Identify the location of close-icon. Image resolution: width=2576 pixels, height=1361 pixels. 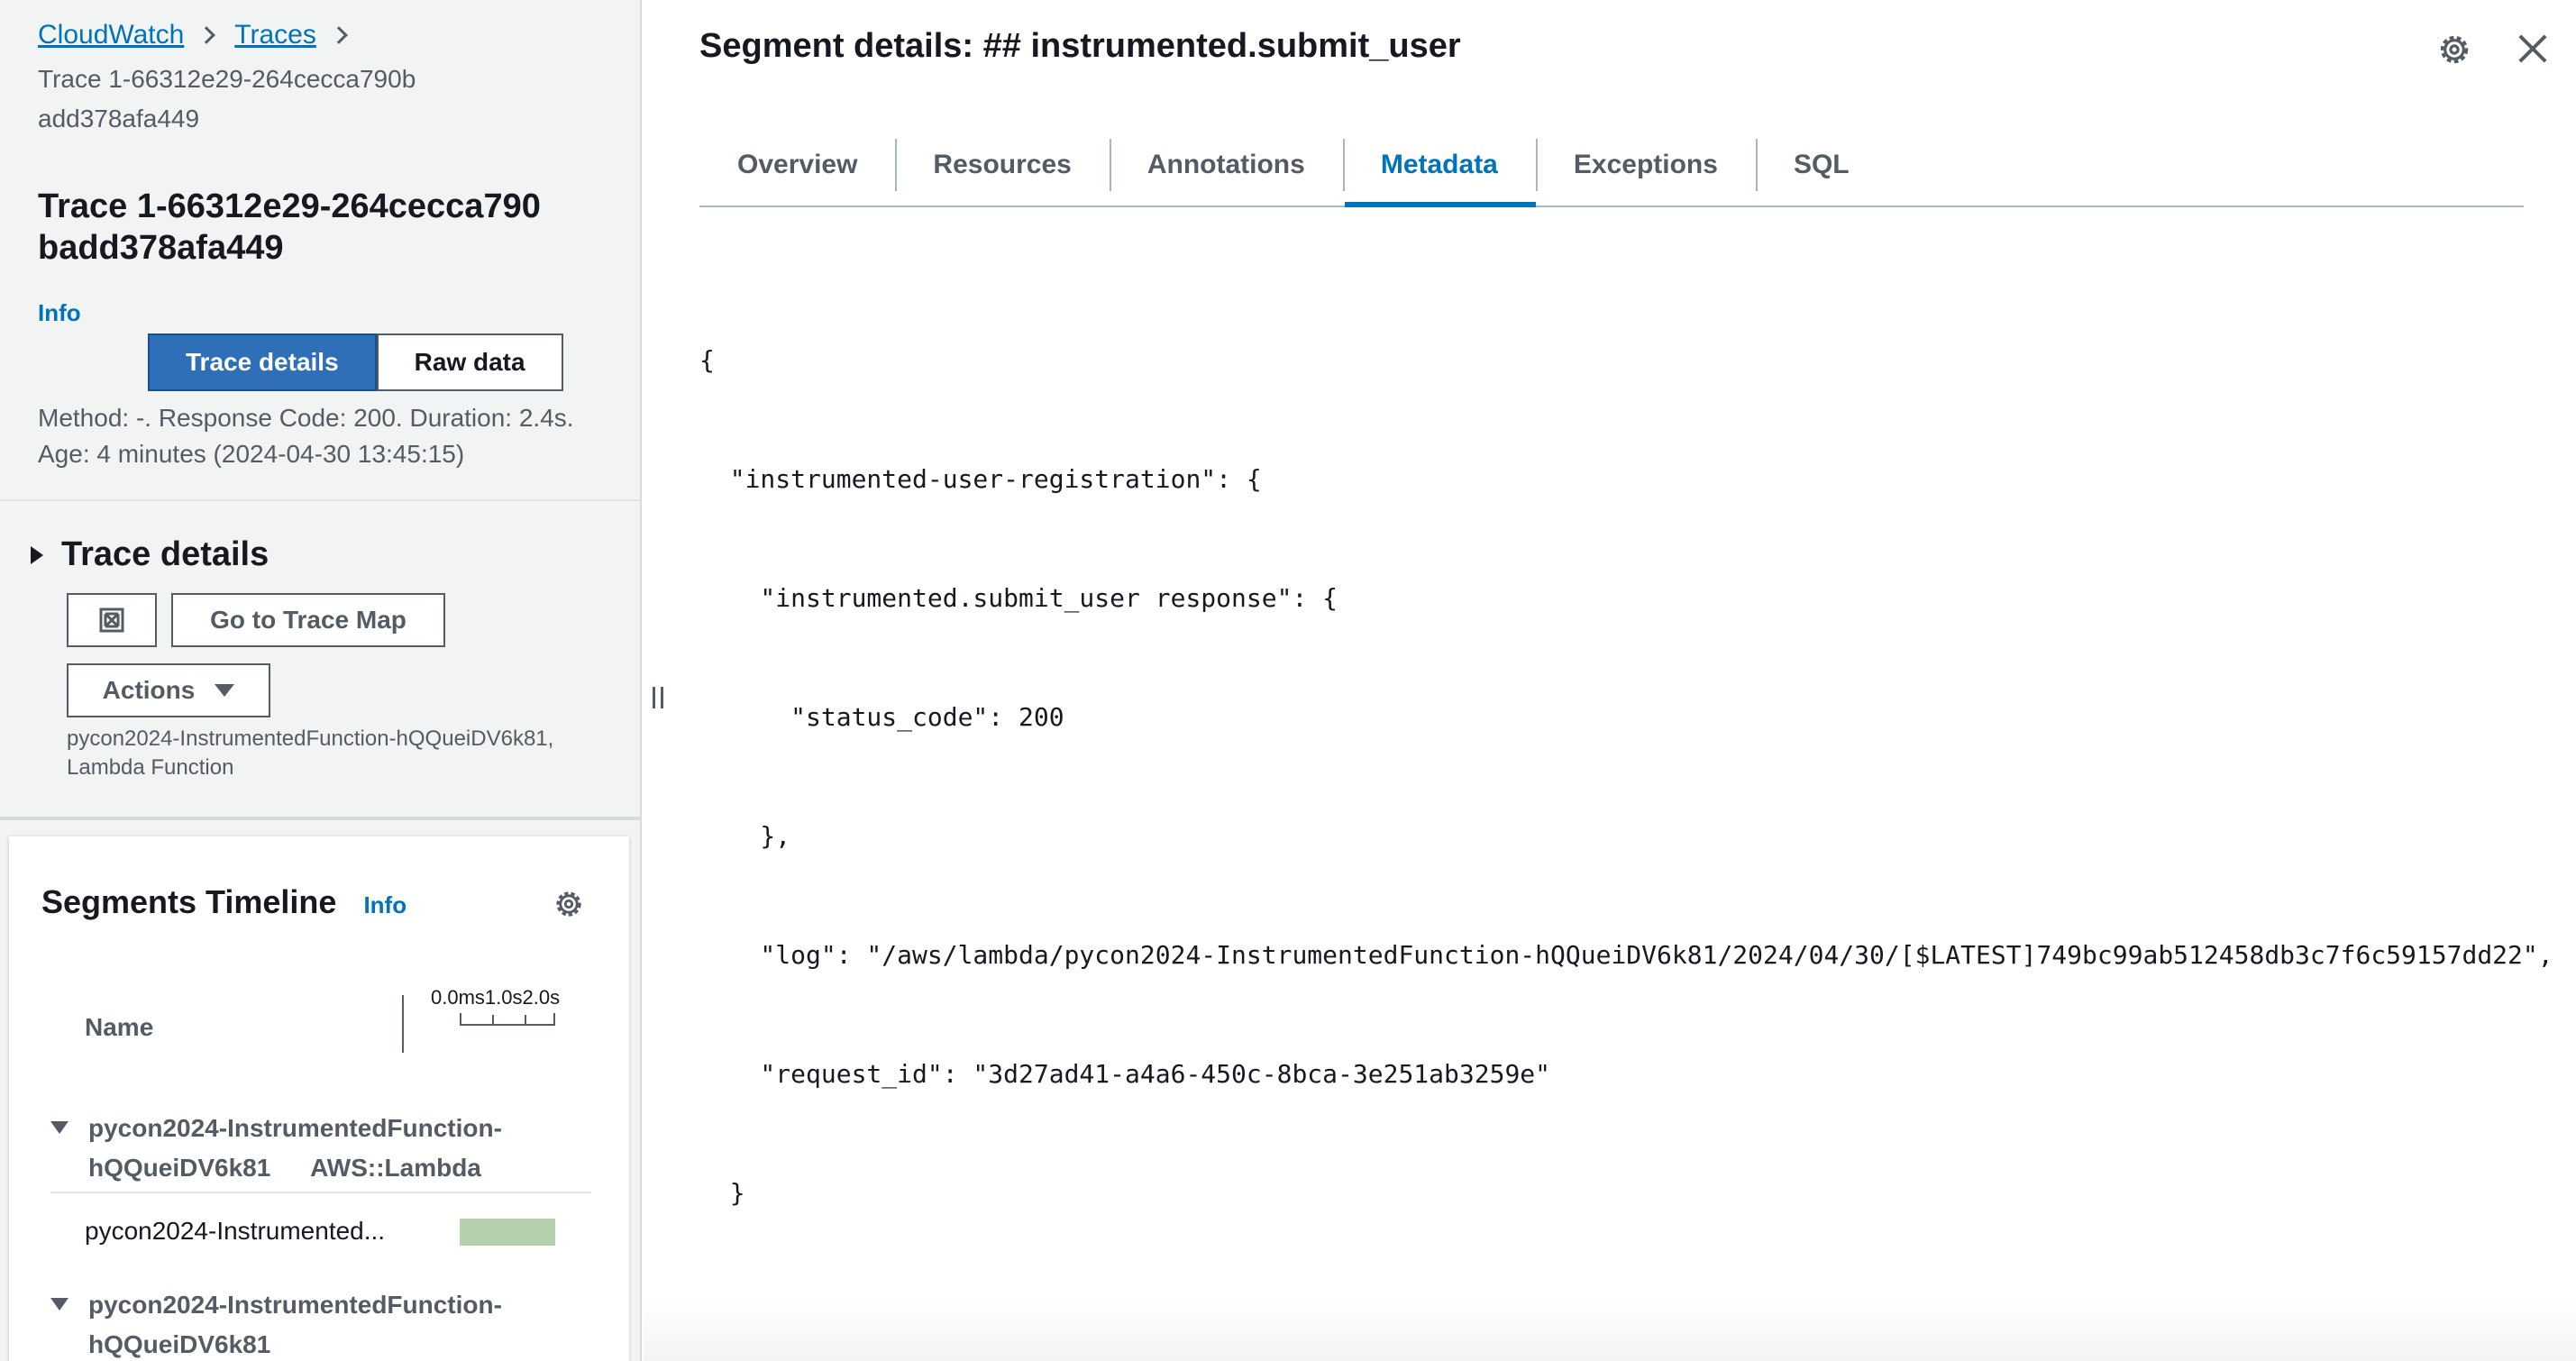
(2533, 49).